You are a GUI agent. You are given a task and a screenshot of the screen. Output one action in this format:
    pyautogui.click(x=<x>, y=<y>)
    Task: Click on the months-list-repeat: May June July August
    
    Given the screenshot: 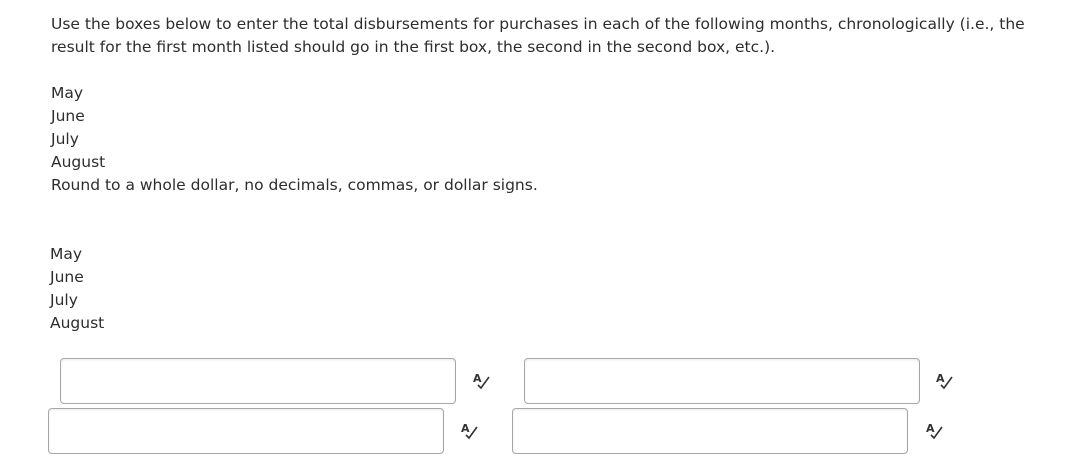 What is the action you would take?
    pyautogui.click(x=77, y=289)
    